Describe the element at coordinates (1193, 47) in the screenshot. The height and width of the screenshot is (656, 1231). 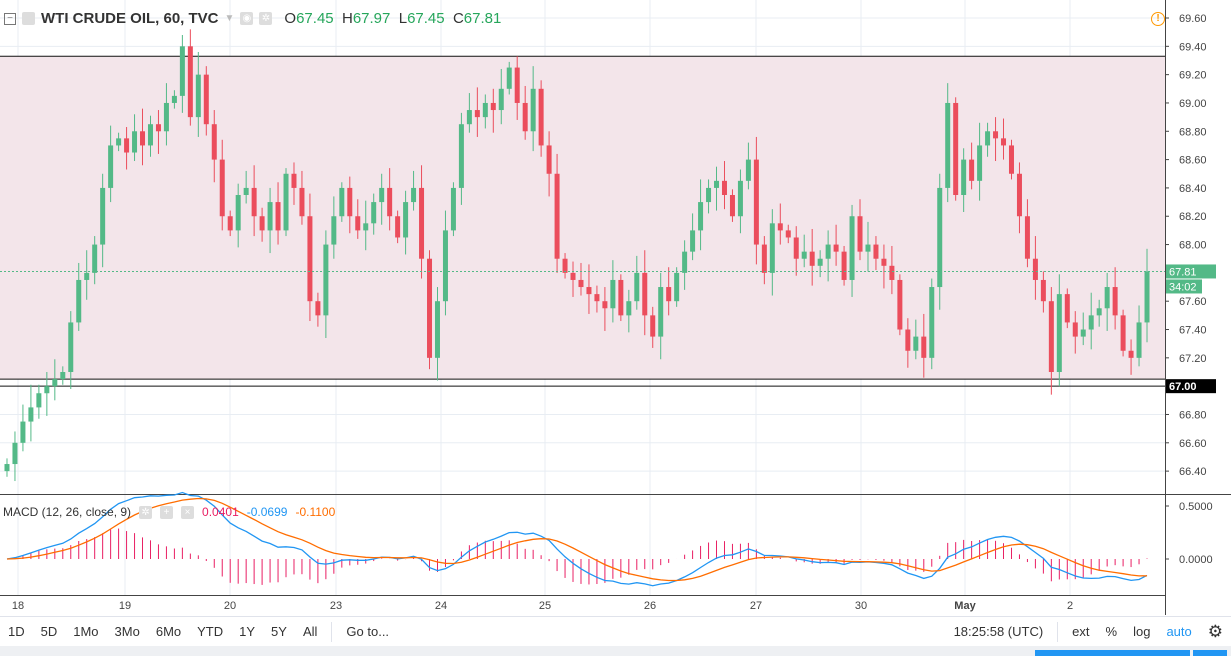
I see `price-tick-label: 69.40` at that location.